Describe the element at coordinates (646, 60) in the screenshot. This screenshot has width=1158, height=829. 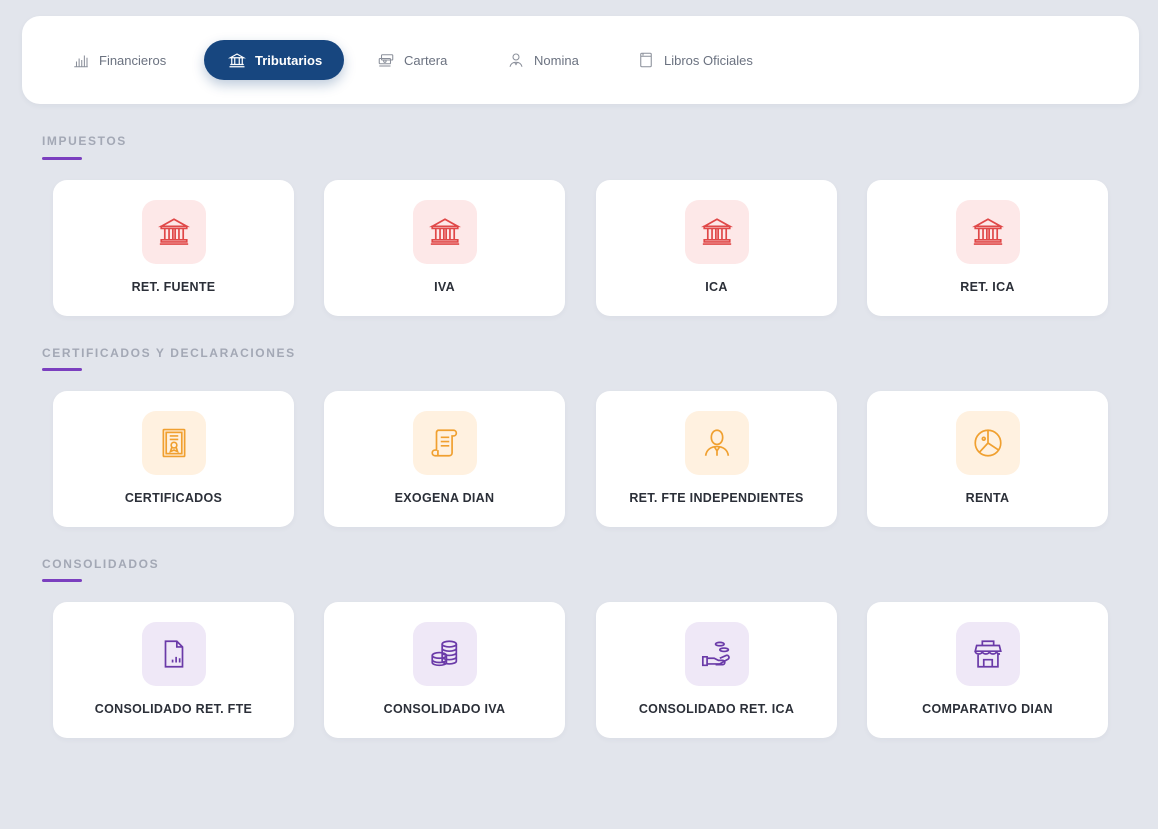
I see `book-icon` at that location.